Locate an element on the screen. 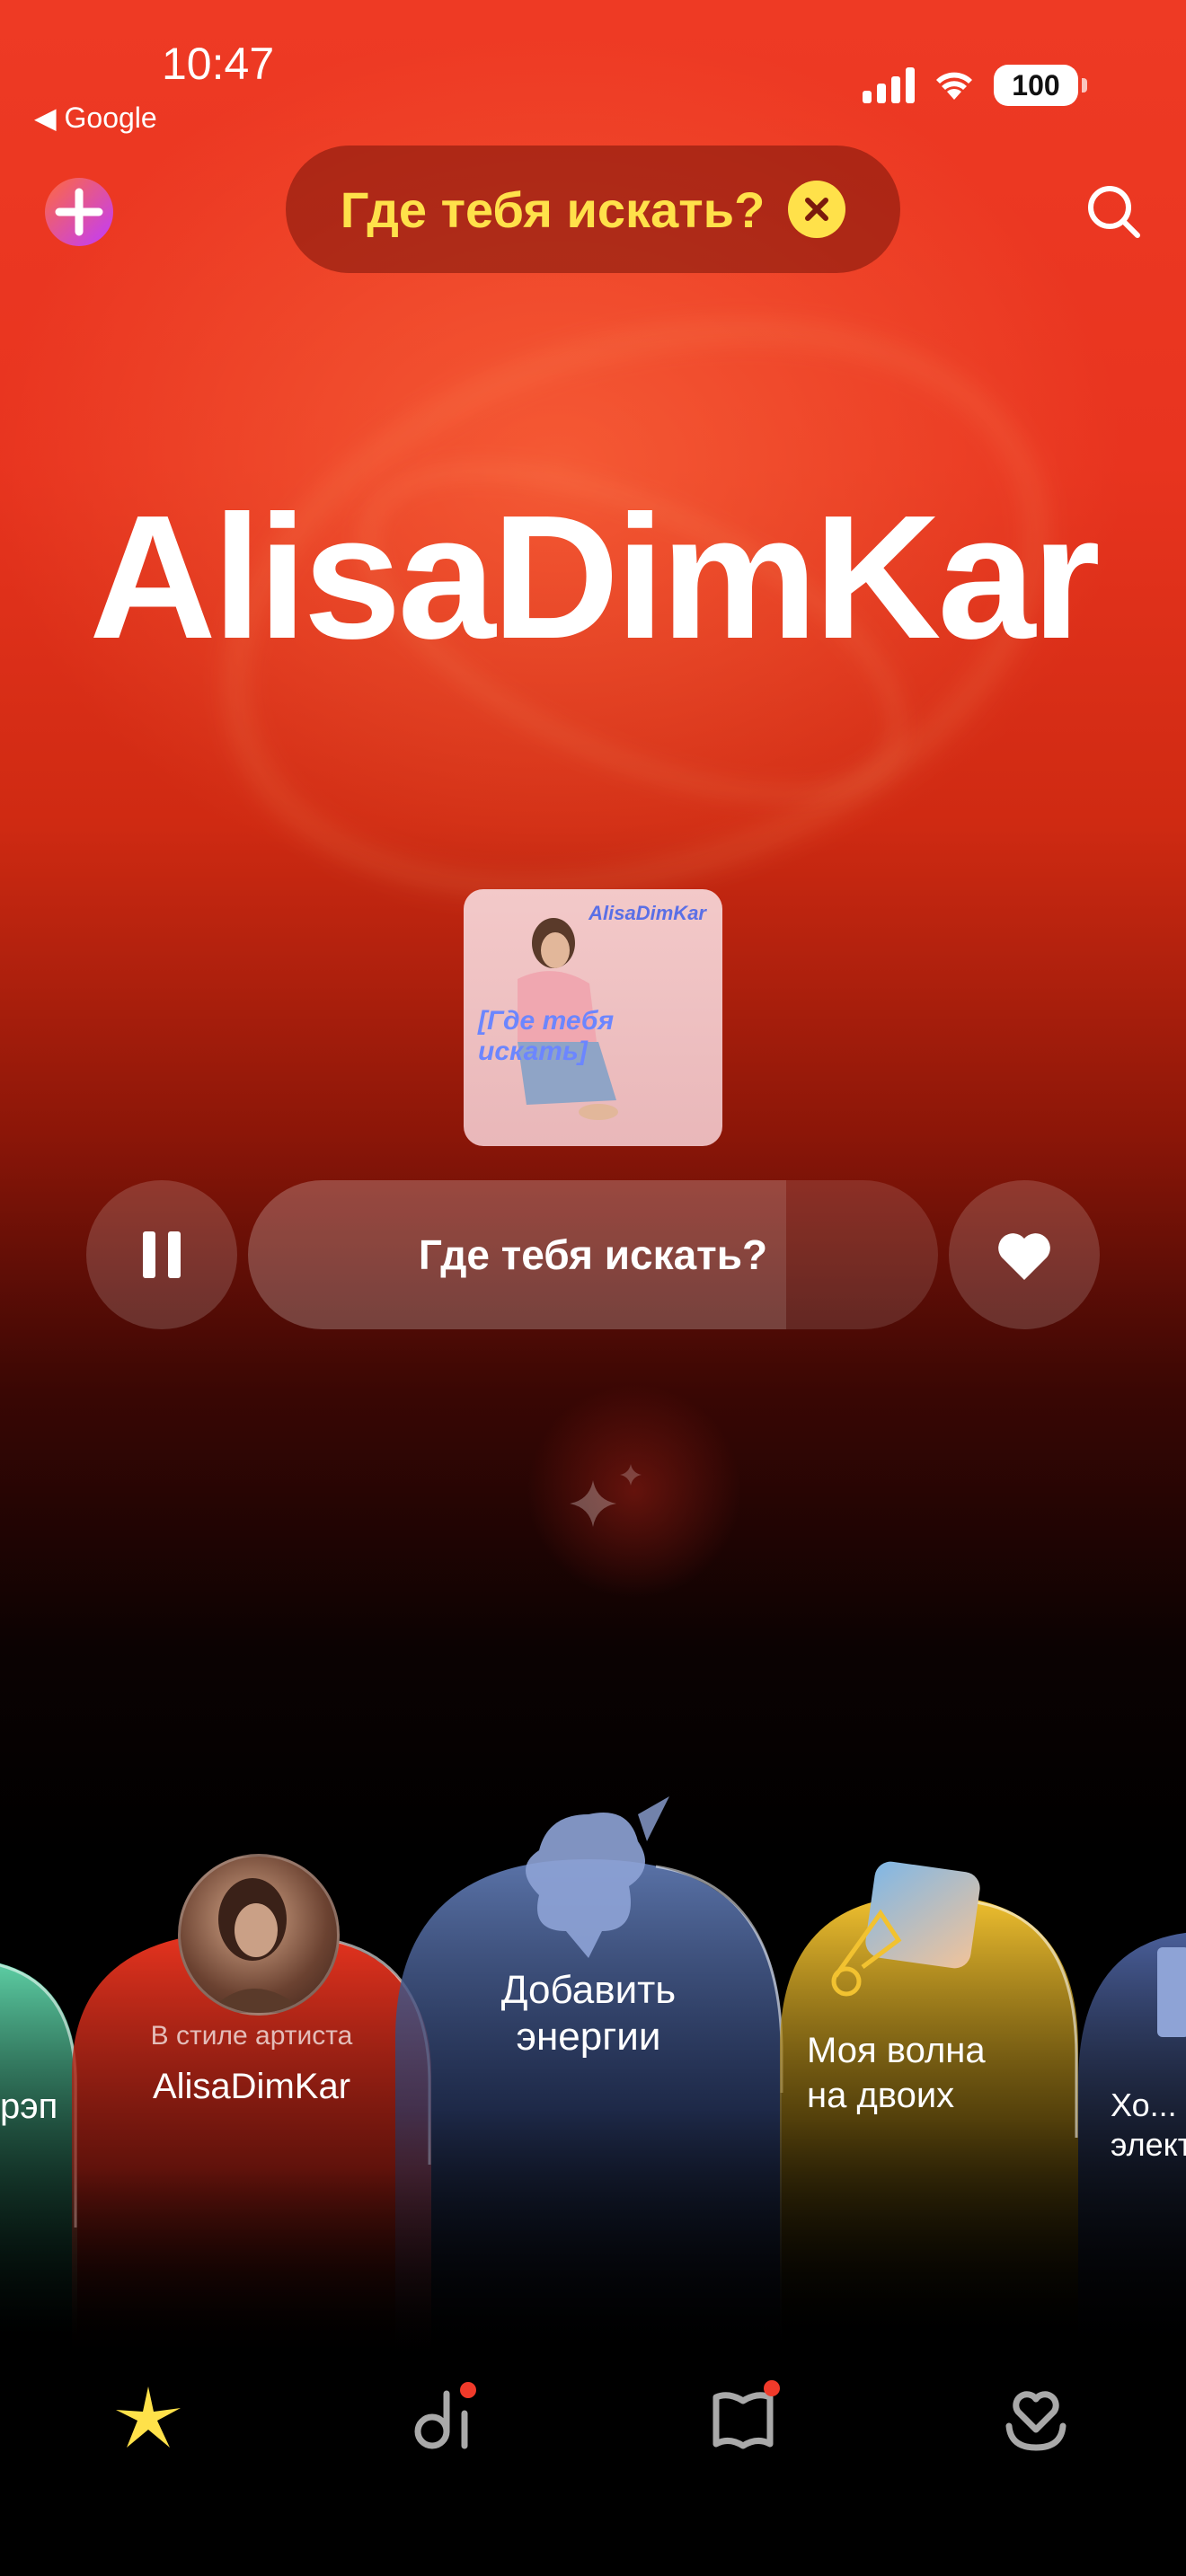 The height and width of the screenshot is (2576, 1186). tab-collection is located at coordinates (1036, 2418).